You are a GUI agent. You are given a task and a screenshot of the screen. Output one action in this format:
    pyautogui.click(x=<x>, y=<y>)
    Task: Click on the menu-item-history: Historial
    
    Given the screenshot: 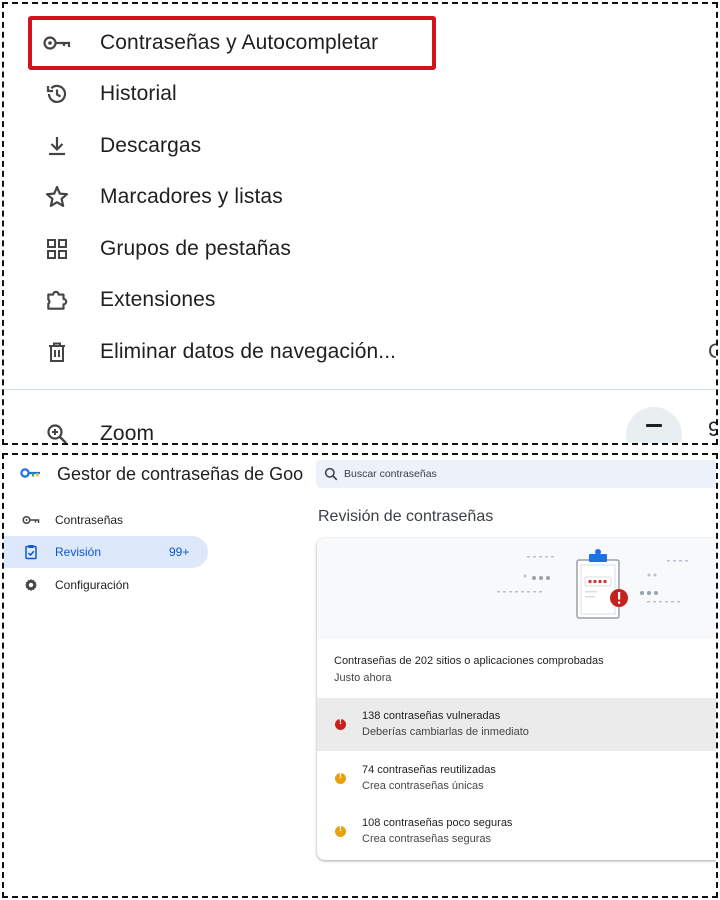 What is the action you would take?
    pyautogui.click(x=360, y=94)
    